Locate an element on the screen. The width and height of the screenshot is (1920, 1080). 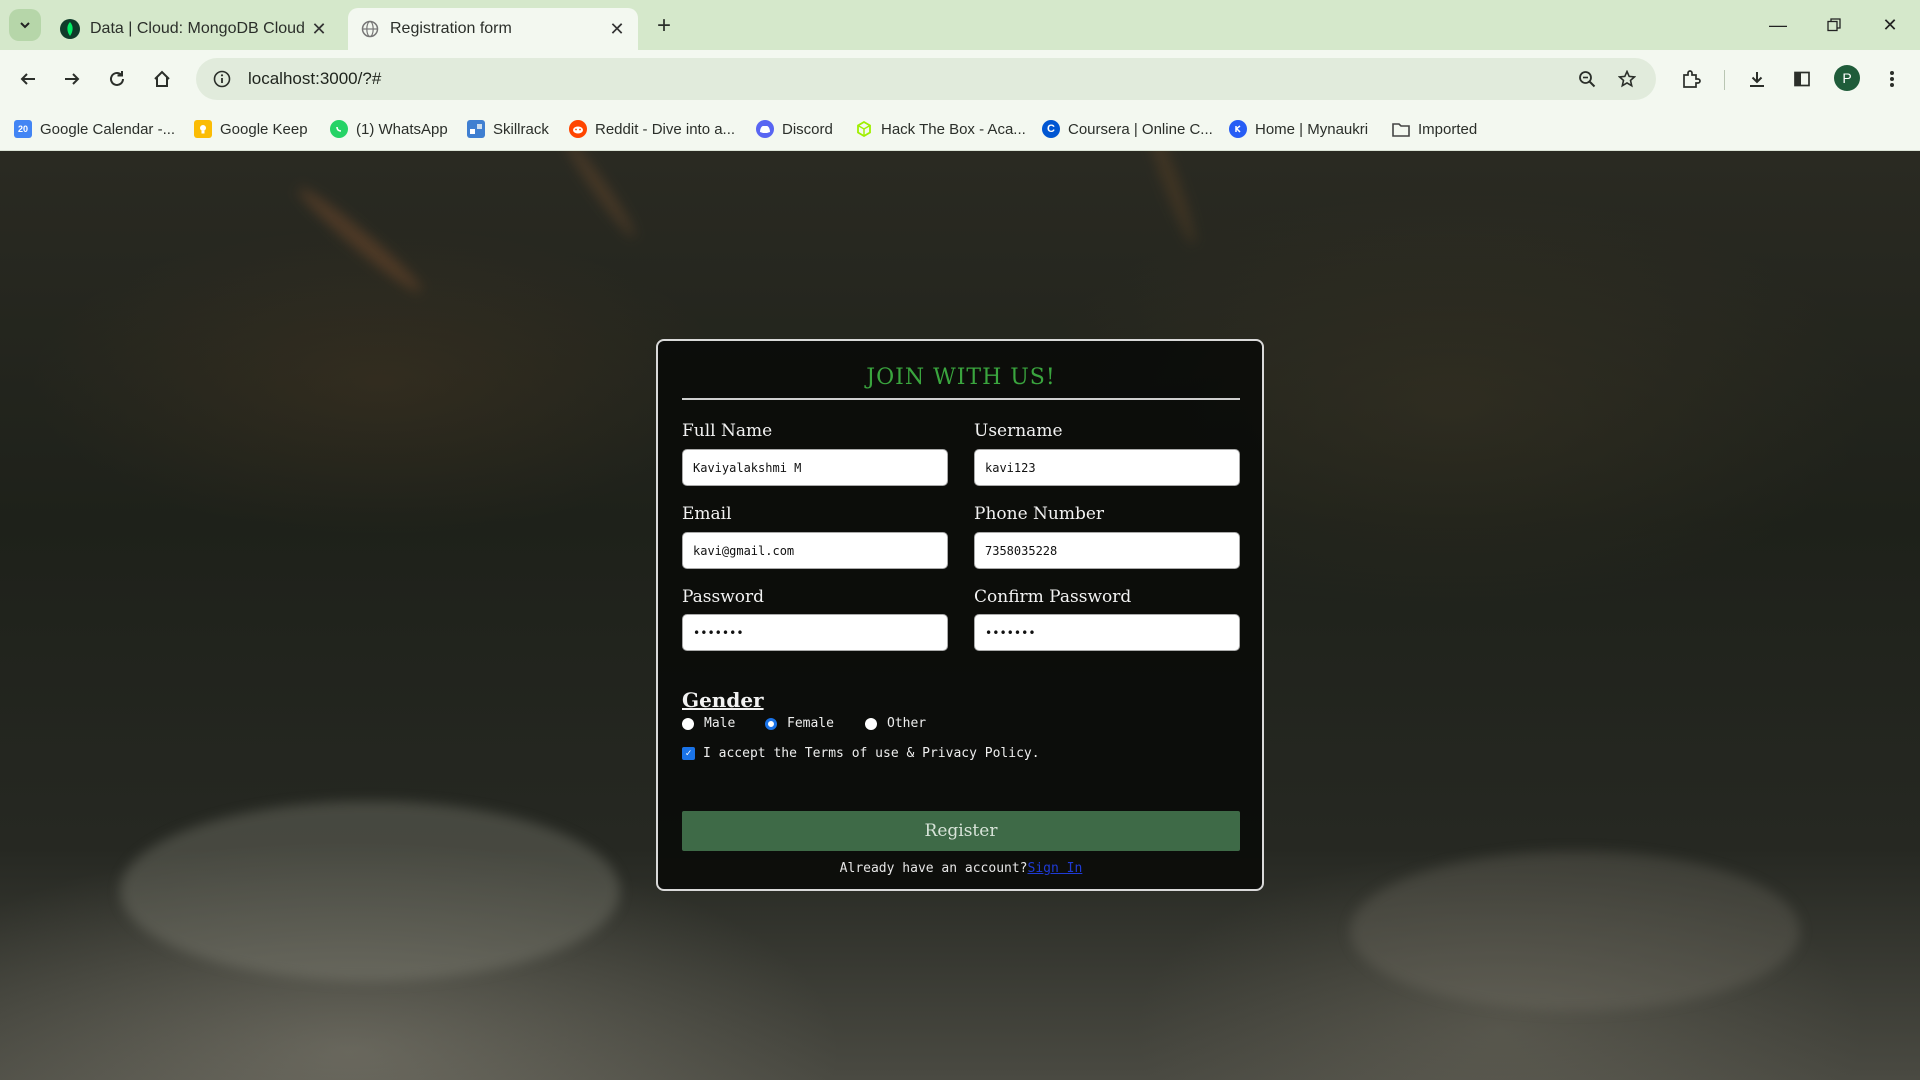
already-account-text: Already have an account? is located at coordinates (933, 868).